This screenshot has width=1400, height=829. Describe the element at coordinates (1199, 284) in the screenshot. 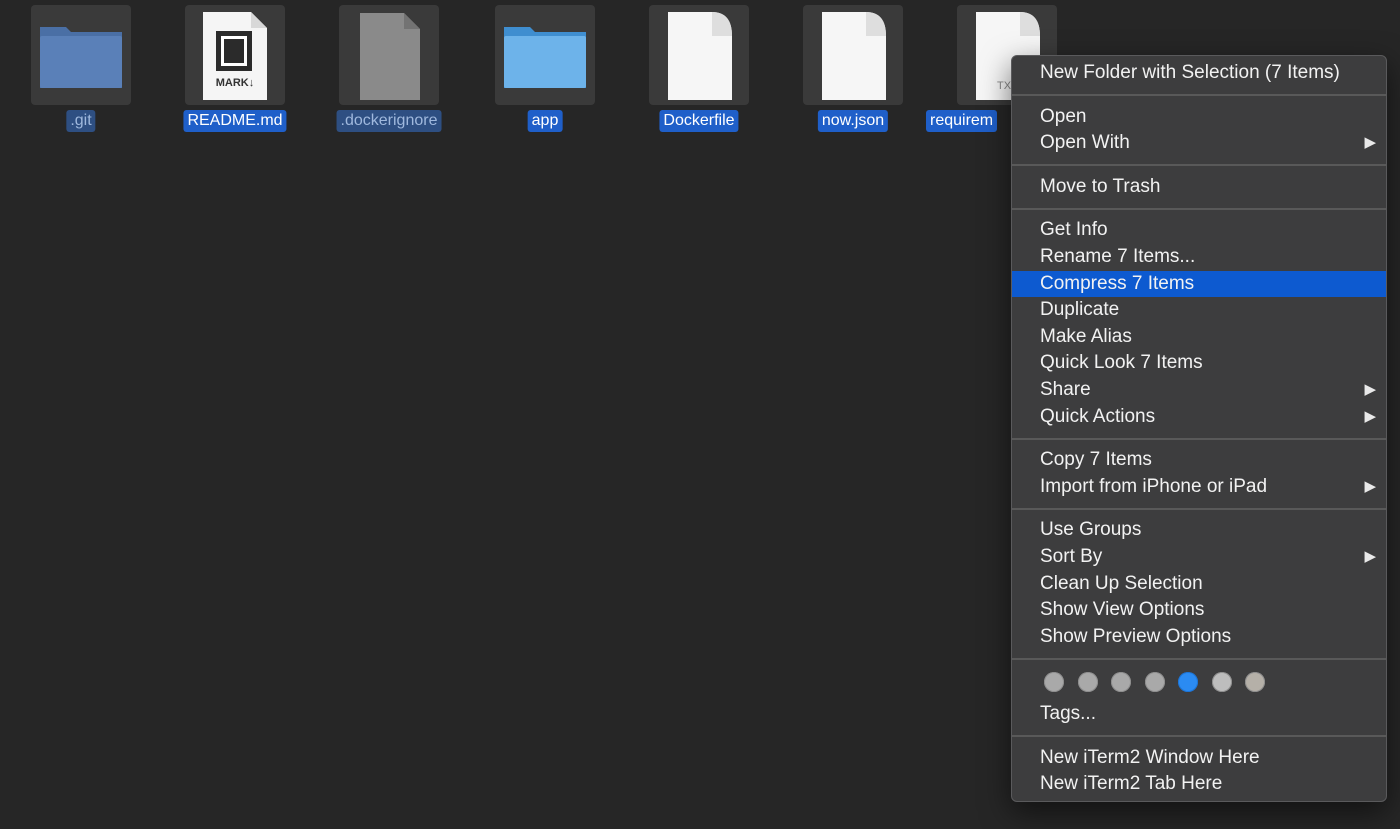

I see `menu-item-compress: Compress 7 Items` at that location.